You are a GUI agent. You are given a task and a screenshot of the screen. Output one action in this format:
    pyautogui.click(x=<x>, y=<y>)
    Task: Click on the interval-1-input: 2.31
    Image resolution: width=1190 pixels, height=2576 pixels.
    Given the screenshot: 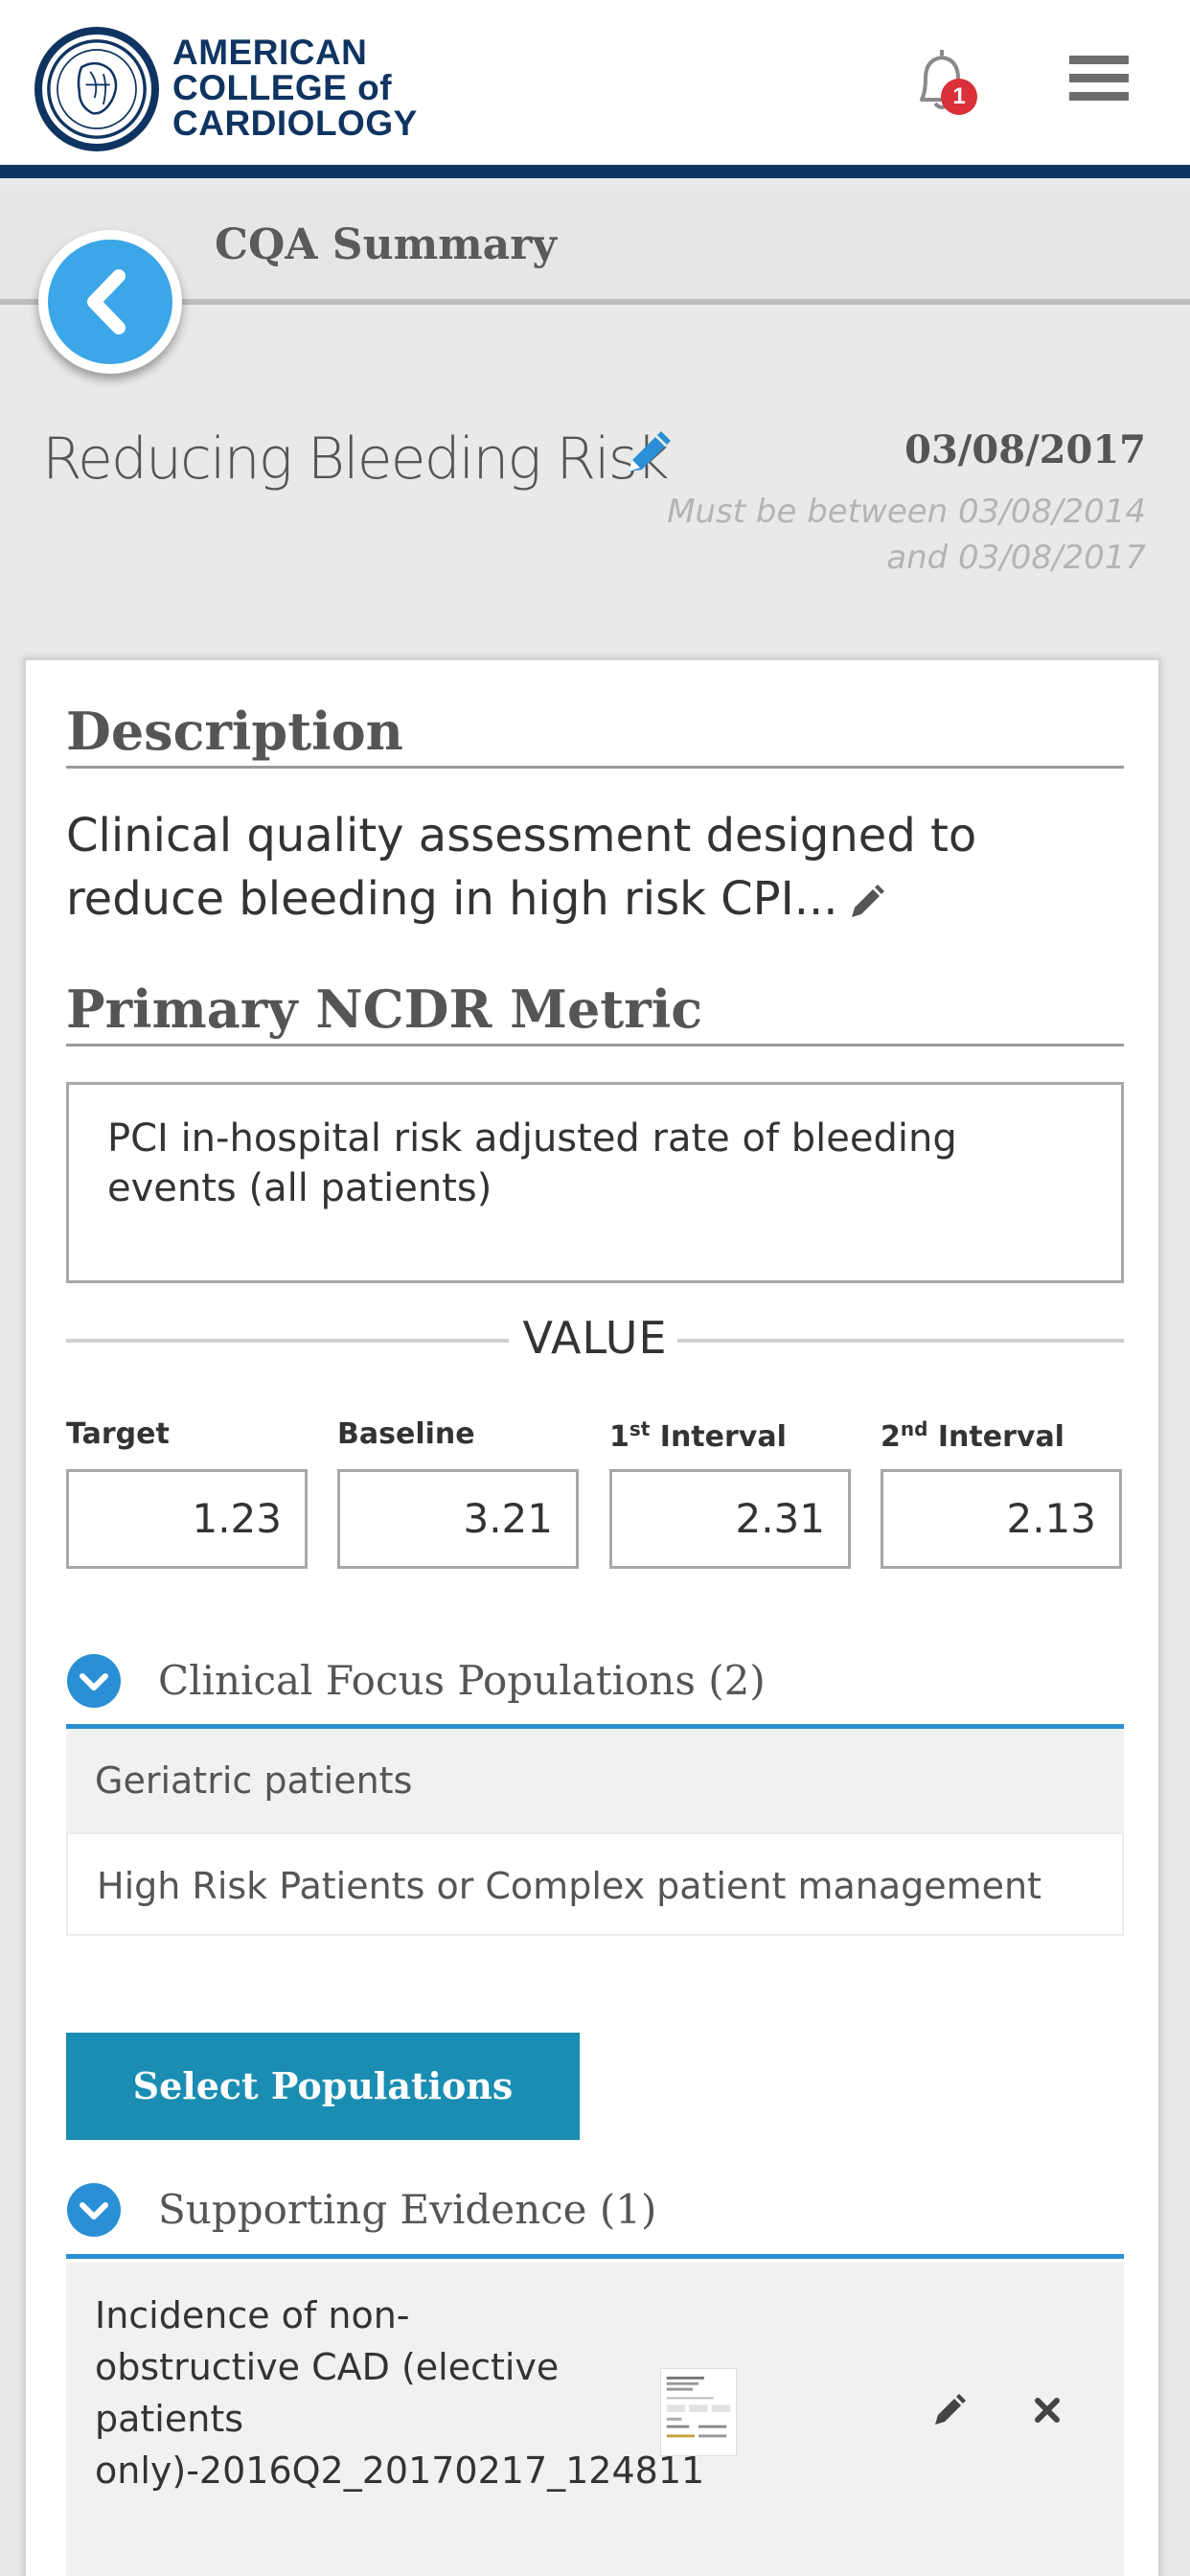 What is the action you would take?
    pyautogui.click(x=730, y=1519)
    